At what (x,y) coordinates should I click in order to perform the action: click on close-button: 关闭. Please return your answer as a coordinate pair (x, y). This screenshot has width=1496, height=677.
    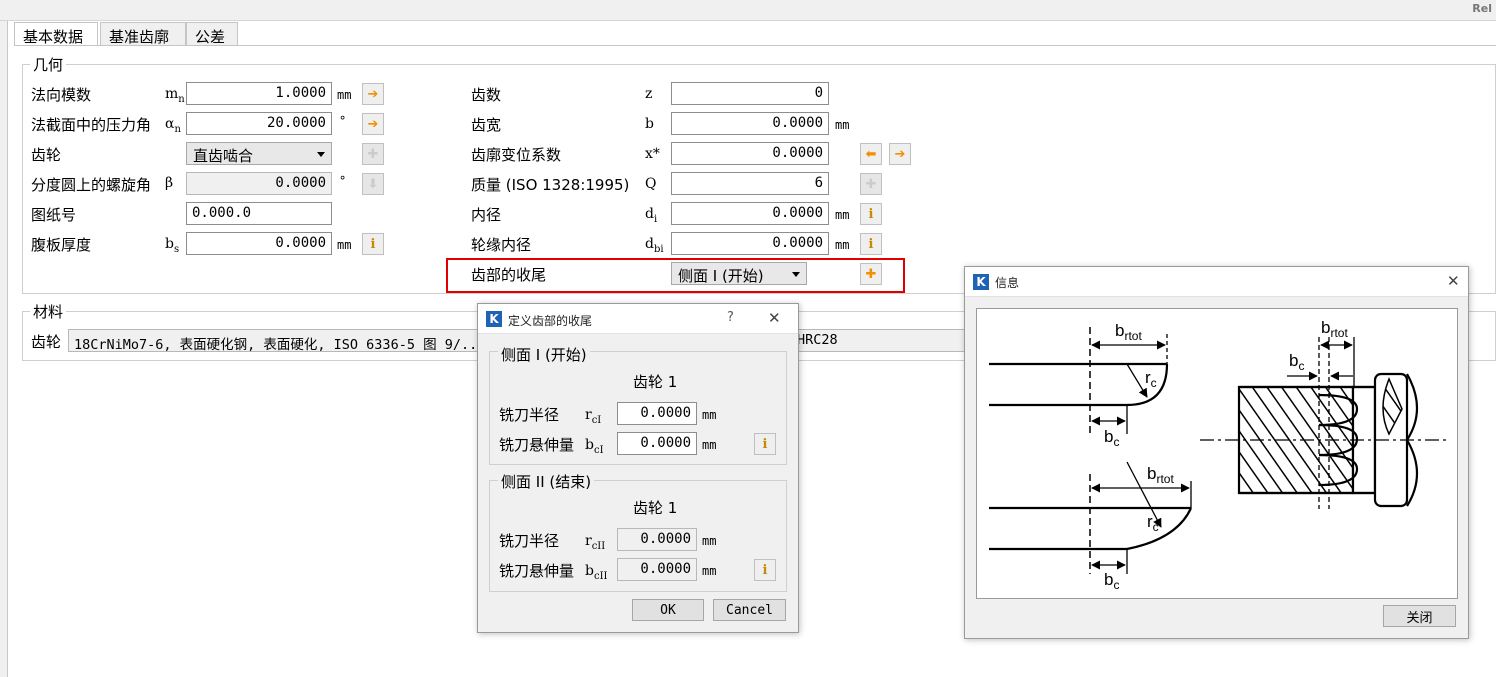
    Looking at the image, I should click on (1419, 616).